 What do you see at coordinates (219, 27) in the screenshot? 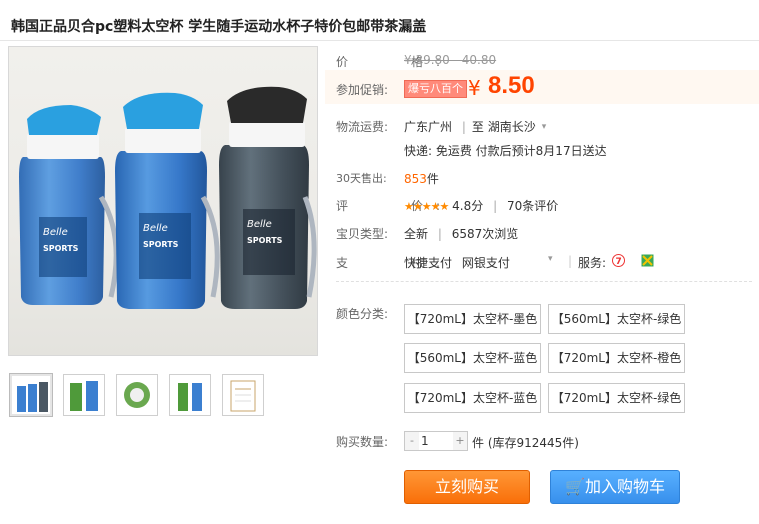
I see `product-title: 韩国正品贝合pc塑料太空杯 学生随手运动水杯子特价包邮带茶漏盖` at bounding box center [219, 27].